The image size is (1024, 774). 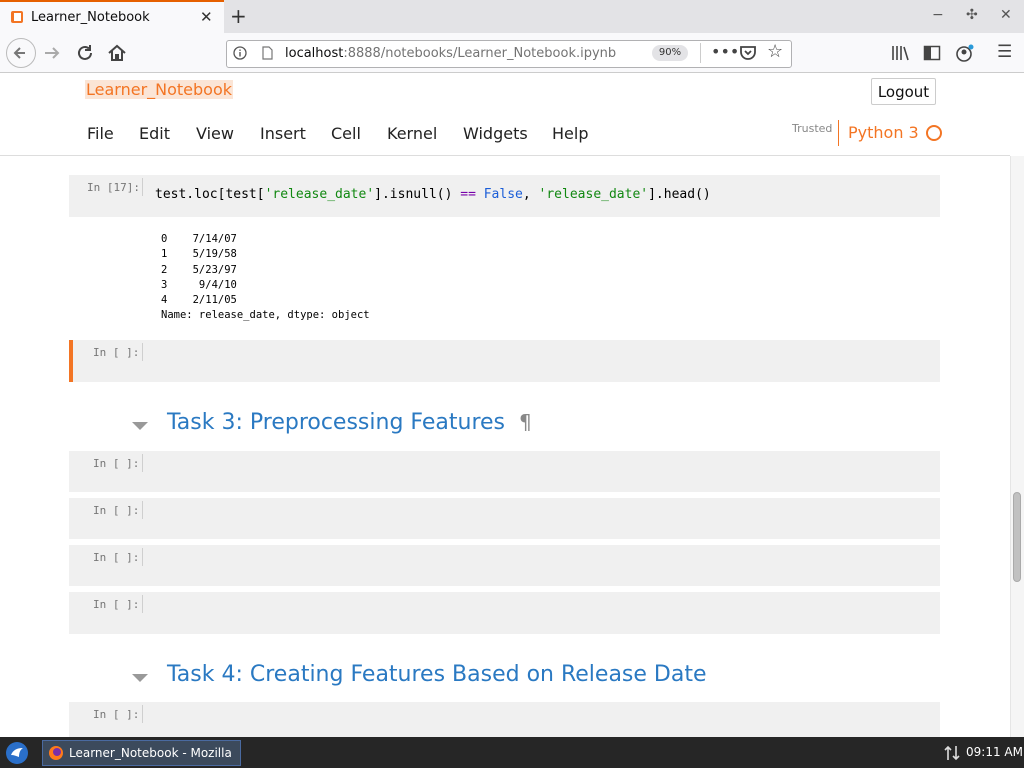 What do you see at coordinates (215, 133) in the screenshot?
I see `menu-view: View` at bounding box center [215, 133].